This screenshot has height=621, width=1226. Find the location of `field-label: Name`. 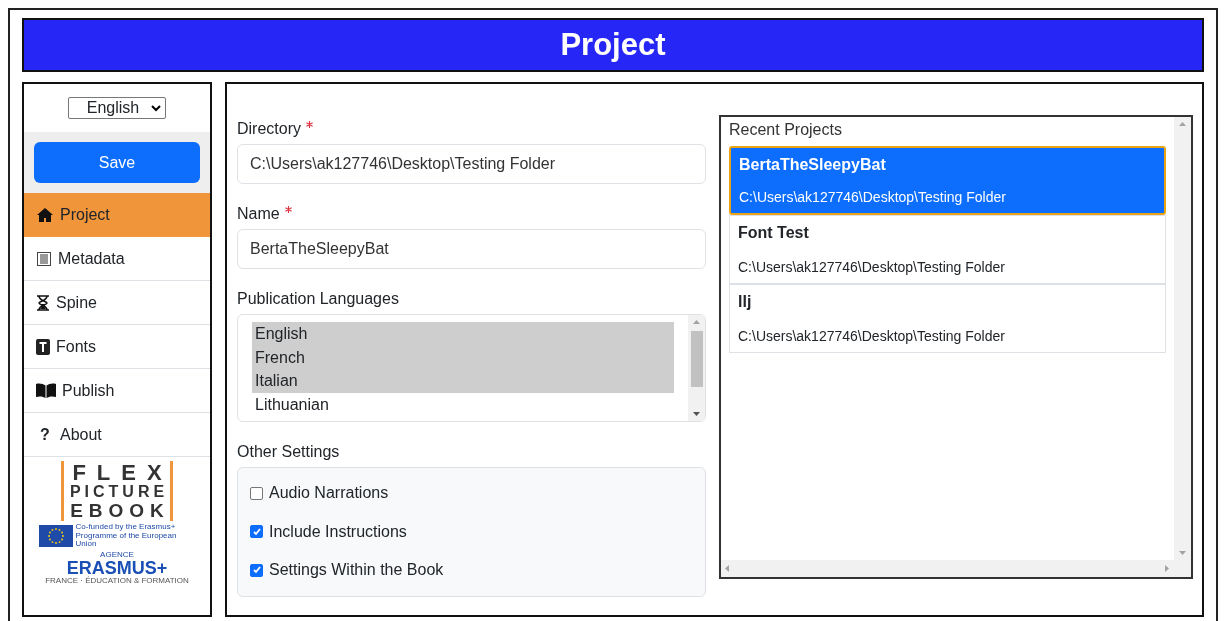

field-label: Name is located at coordinates (471, 214).